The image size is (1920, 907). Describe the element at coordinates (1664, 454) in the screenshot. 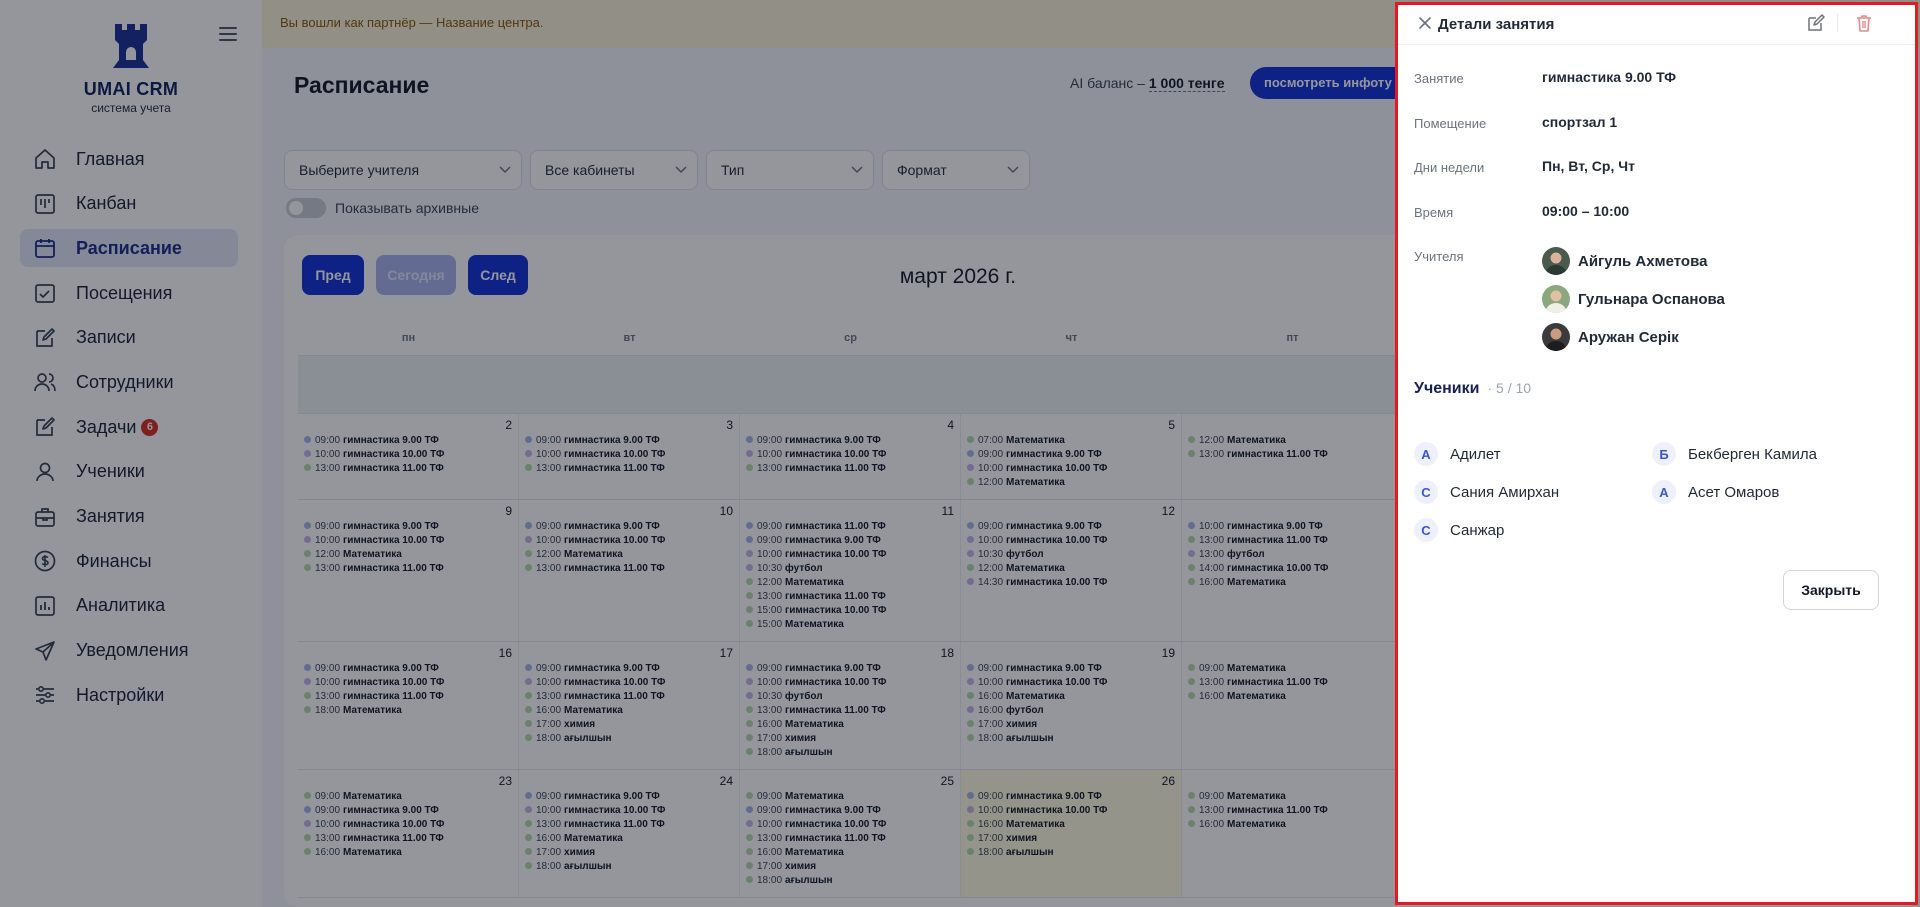

I see `student-initial: Б` at that location.